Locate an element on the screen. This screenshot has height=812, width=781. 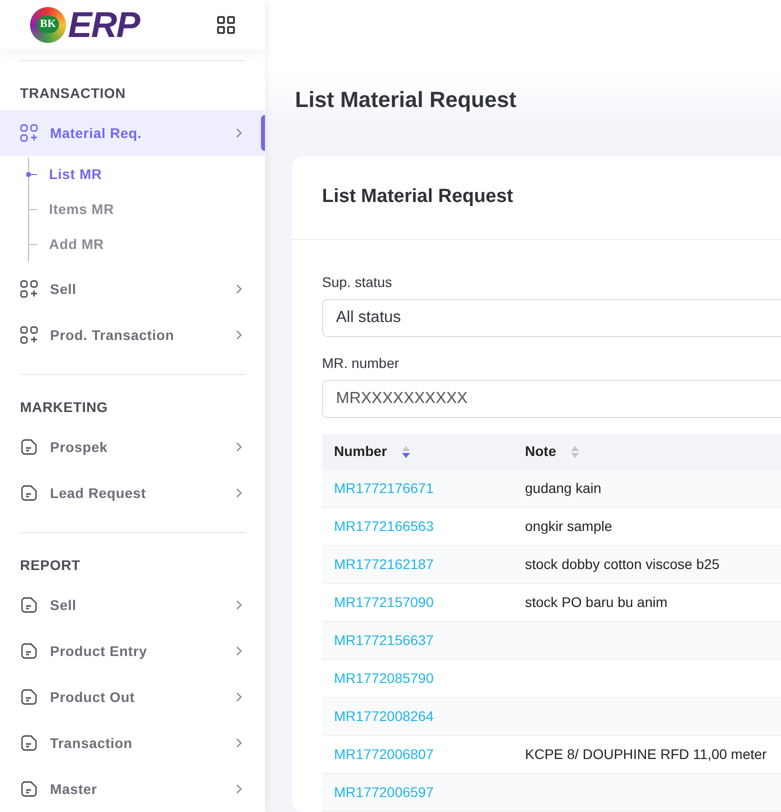
nav-item: Product Entry is located at coordinates (132, 651).